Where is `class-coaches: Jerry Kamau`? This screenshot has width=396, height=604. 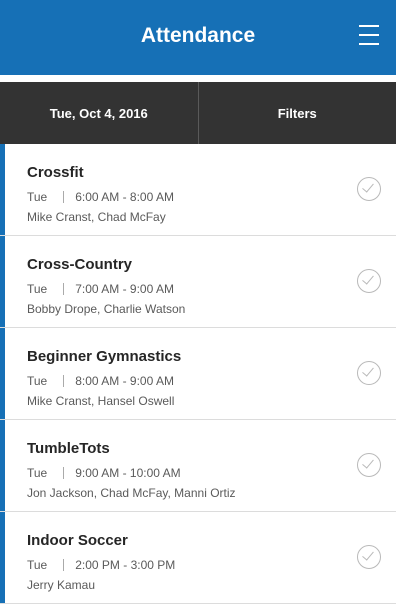 class-coaches: Jerry Kamau is located at coordinates (61, 585).